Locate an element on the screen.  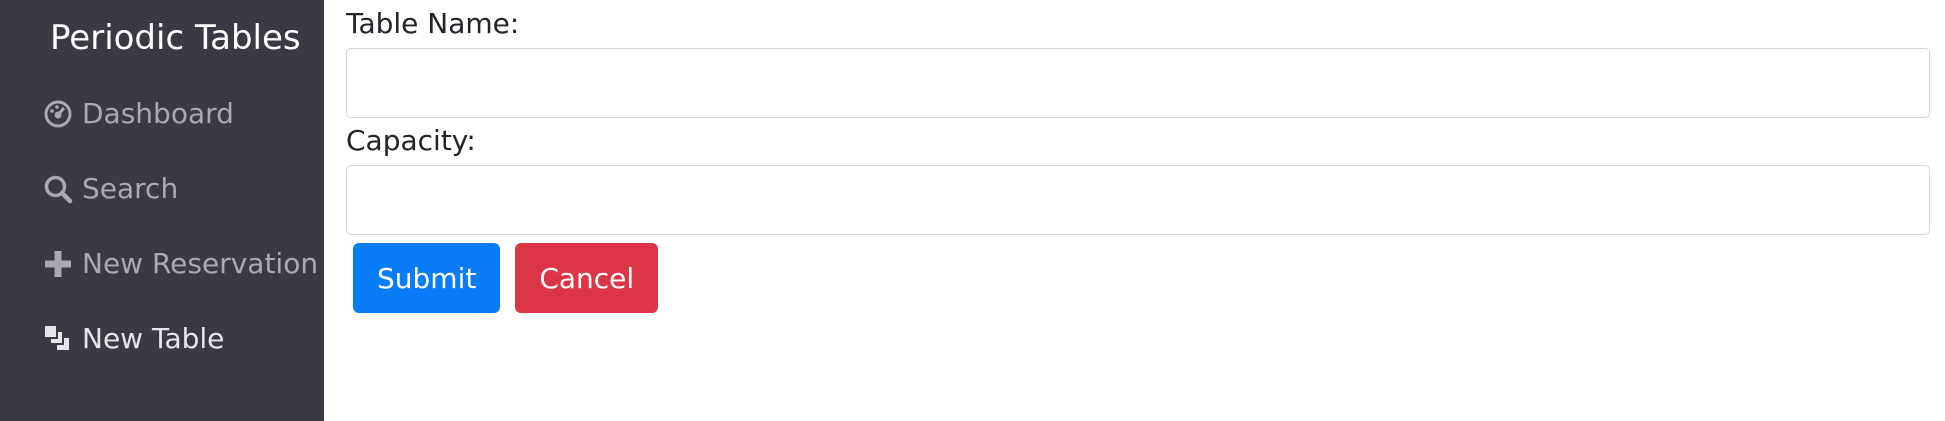
table-name-input is located at coordinates (1138, 83).